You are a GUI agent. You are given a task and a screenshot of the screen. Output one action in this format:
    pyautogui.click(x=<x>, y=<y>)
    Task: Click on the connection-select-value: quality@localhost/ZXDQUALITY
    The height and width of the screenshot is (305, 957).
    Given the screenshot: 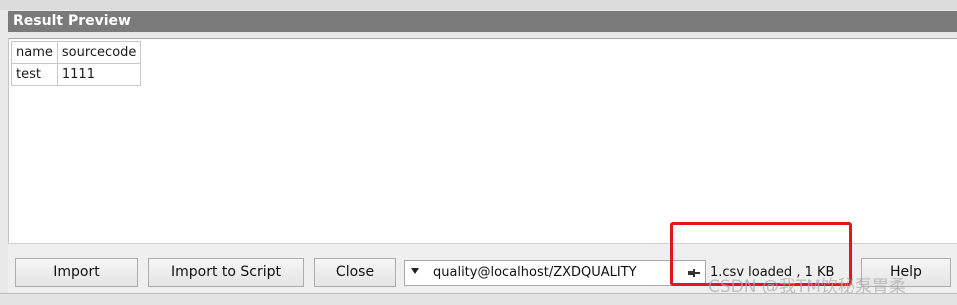 What is the action you would take?
    pyautogui.click(x=535, y=272)
    